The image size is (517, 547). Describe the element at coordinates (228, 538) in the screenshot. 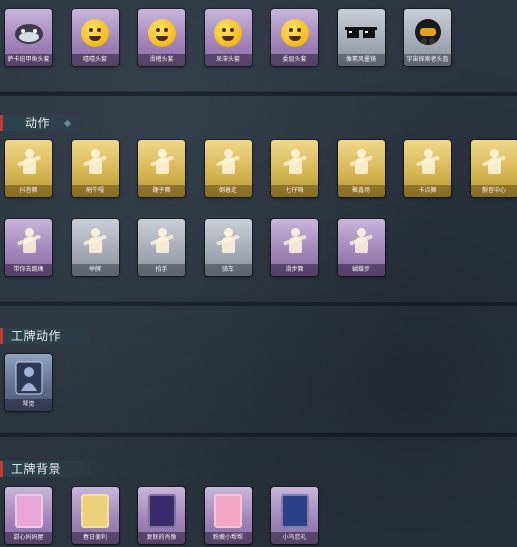

I see `item-name: 粉嫩小帮帮` at that location.